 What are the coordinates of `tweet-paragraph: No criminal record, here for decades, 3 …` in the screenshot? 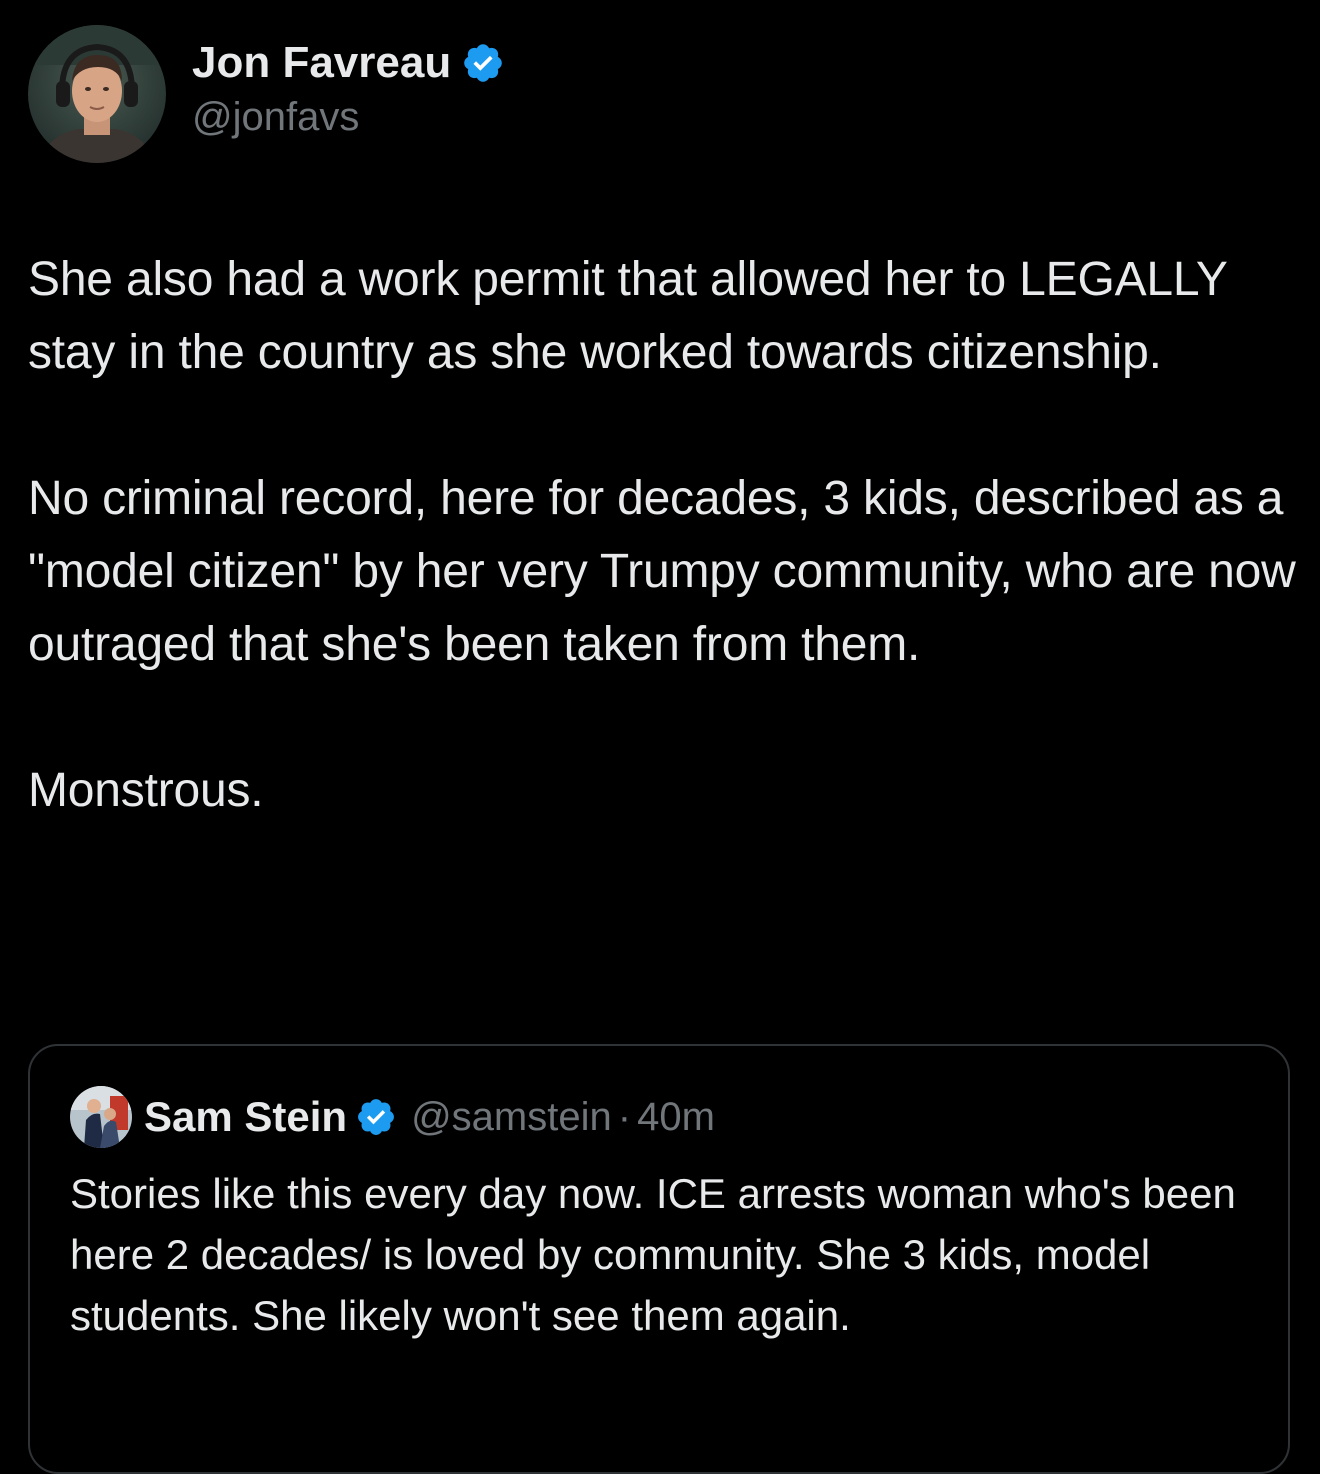 It's located at (668, 571).